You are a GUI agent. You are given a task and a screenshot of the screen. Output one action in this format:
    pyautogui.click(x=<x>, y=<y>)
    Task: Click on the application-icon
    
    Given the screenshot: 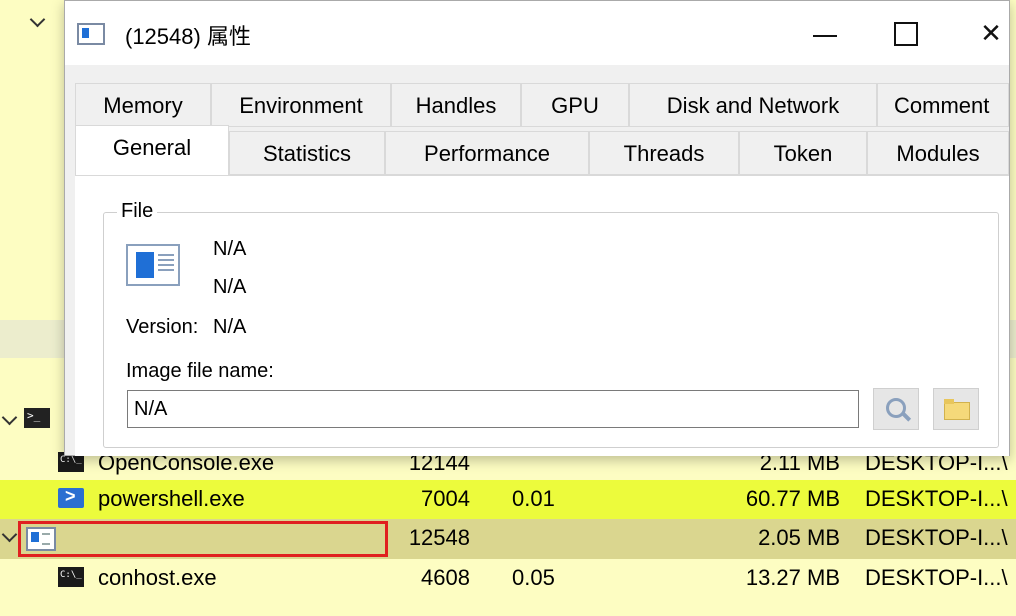 What is the action you would take?
    pyautogui.click(x=153, y=265)
    